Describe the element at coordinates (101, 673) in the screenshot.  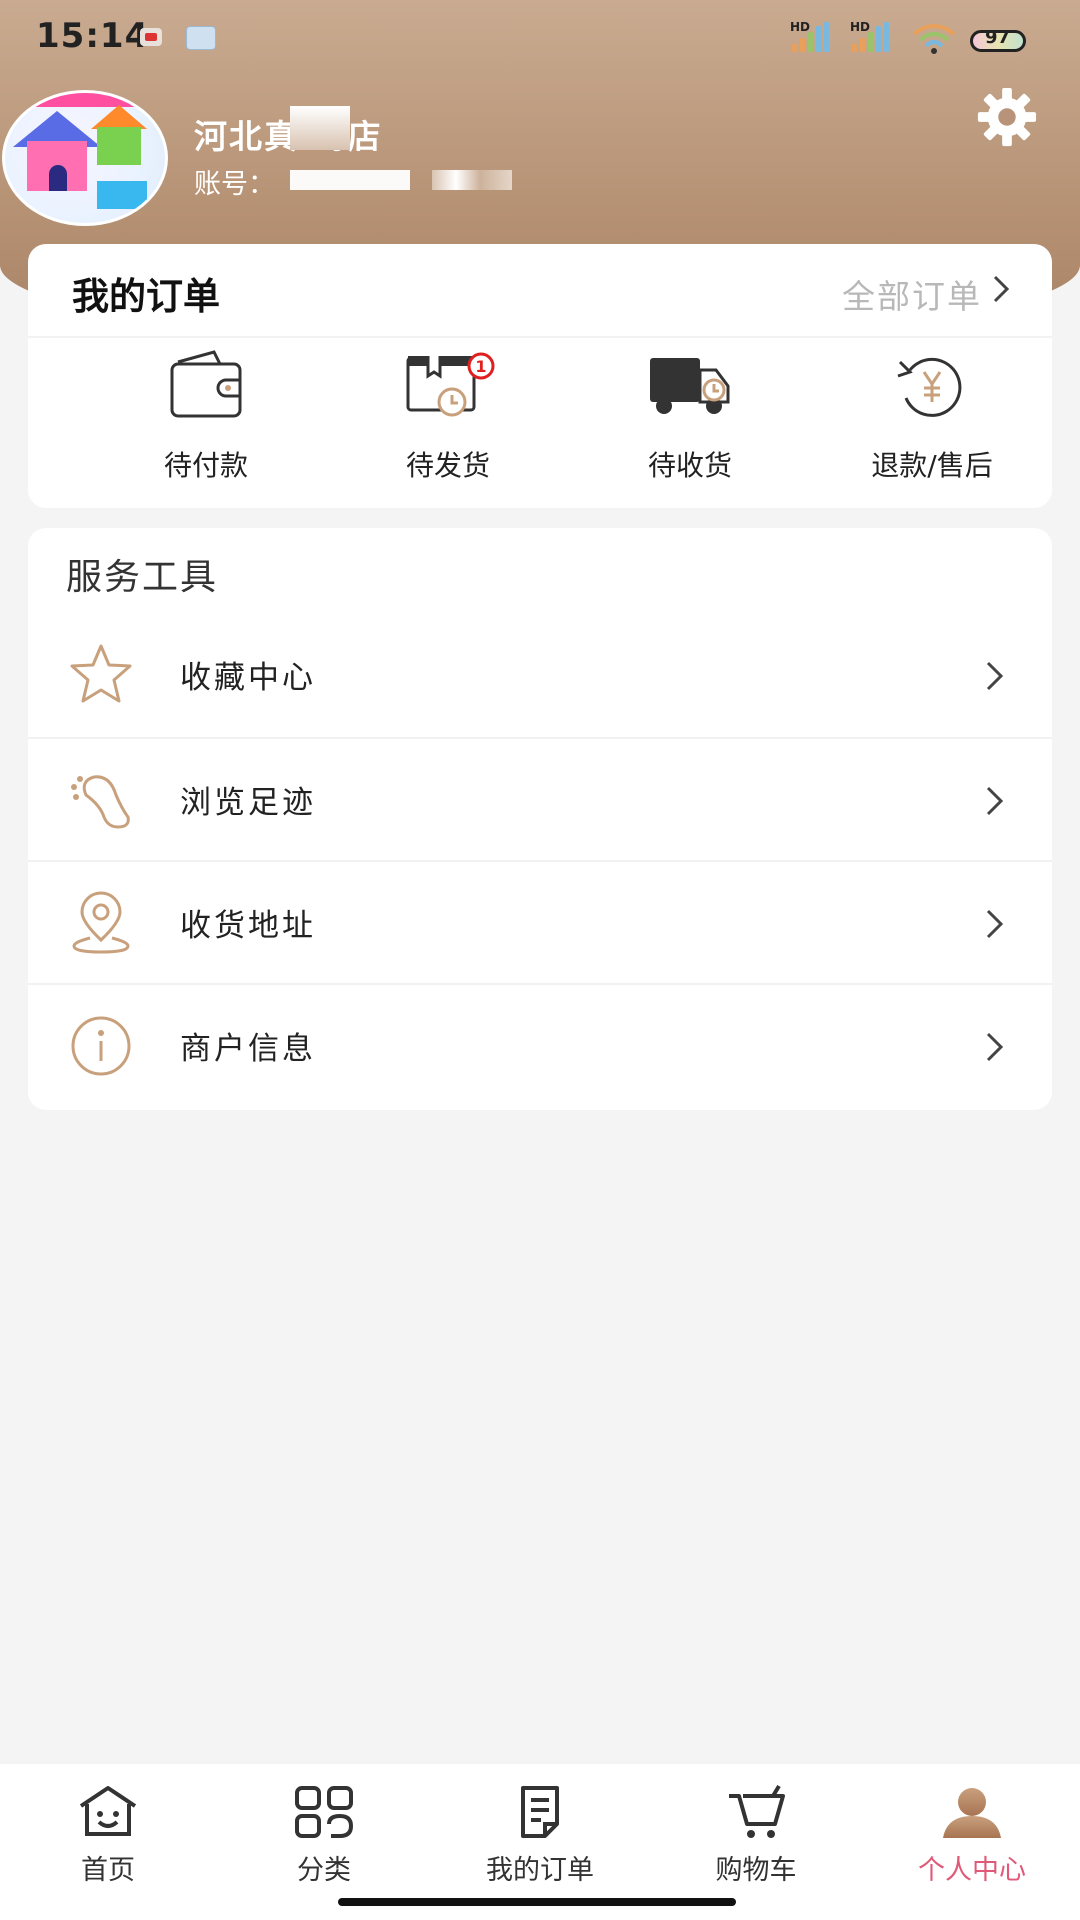
I see `star-icon` at that location.